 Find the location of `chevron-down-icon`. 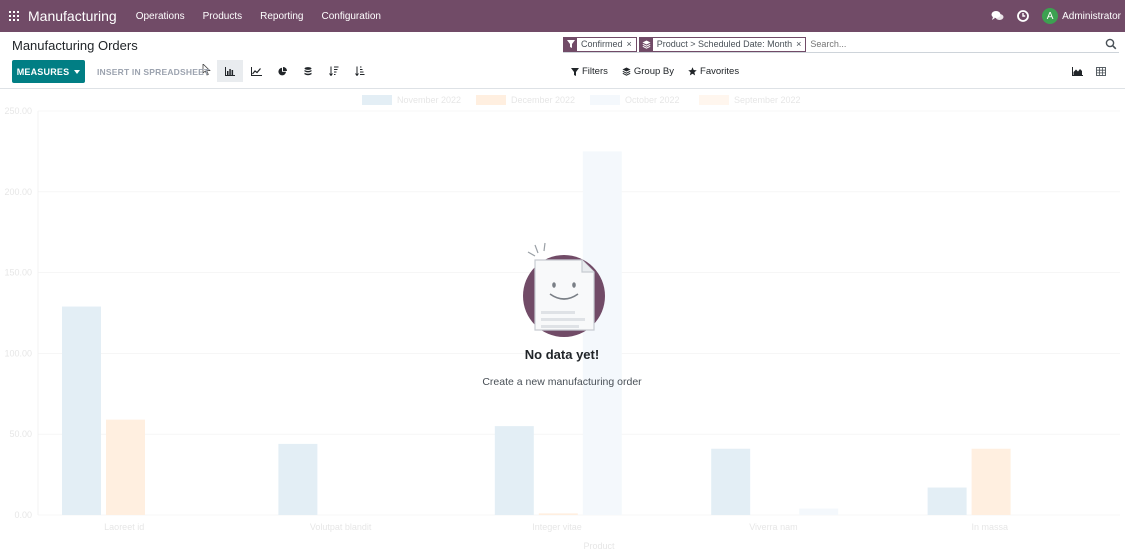

chevron-down-icon is located at coordinates (77, 71).